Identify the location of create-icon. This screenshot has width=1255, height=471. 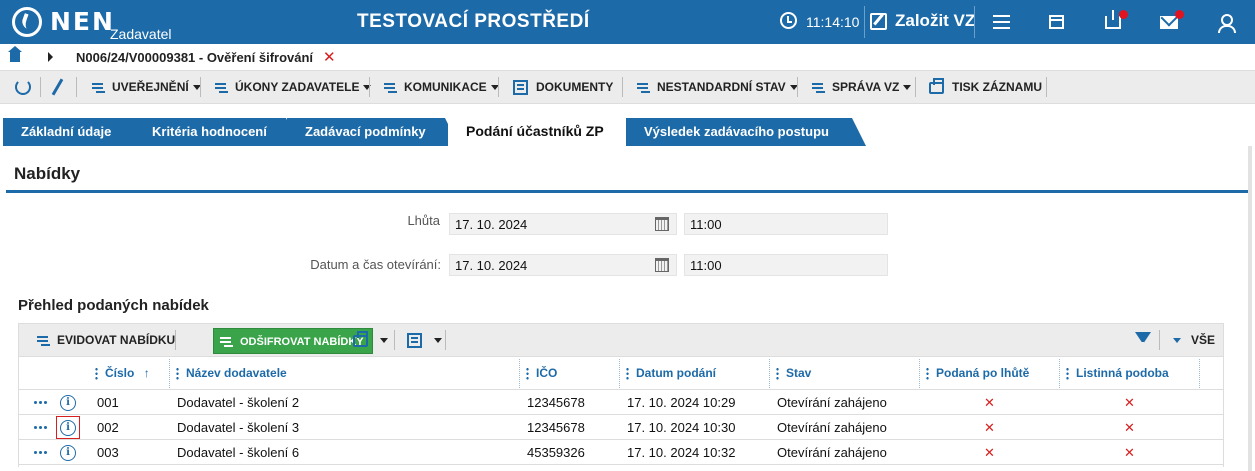
(878, 21).